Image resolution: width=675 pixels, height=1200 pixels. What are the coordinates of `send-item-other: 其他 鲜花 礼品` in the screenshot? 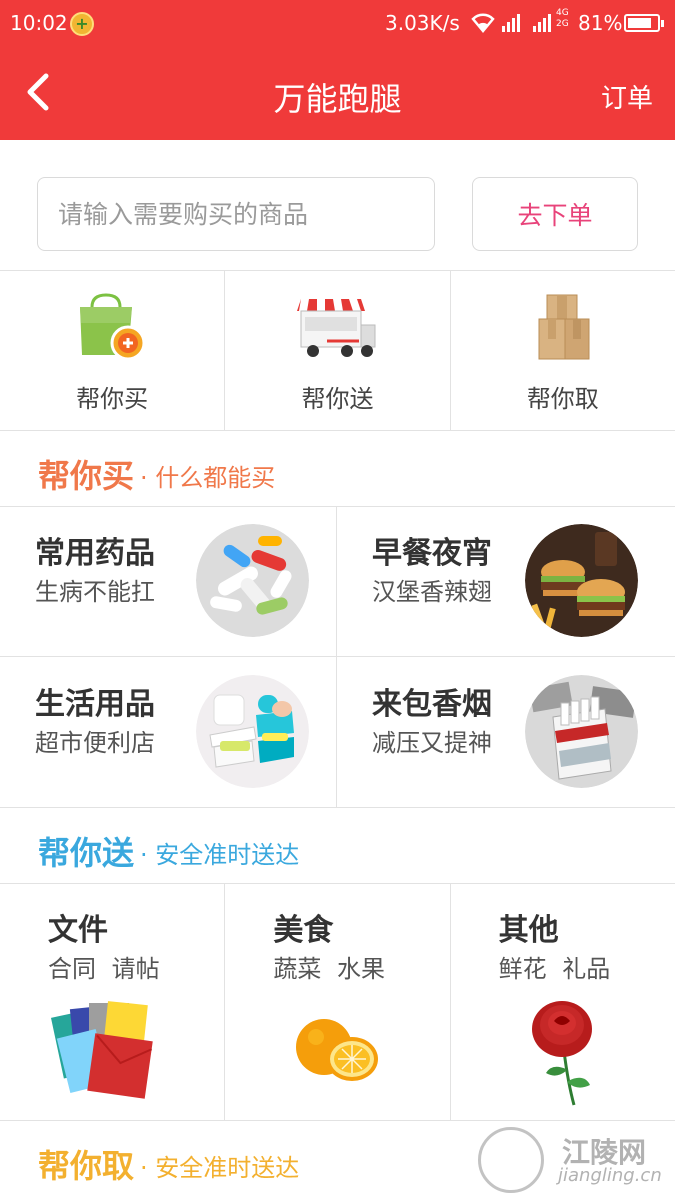 It's located at (563, 1001).